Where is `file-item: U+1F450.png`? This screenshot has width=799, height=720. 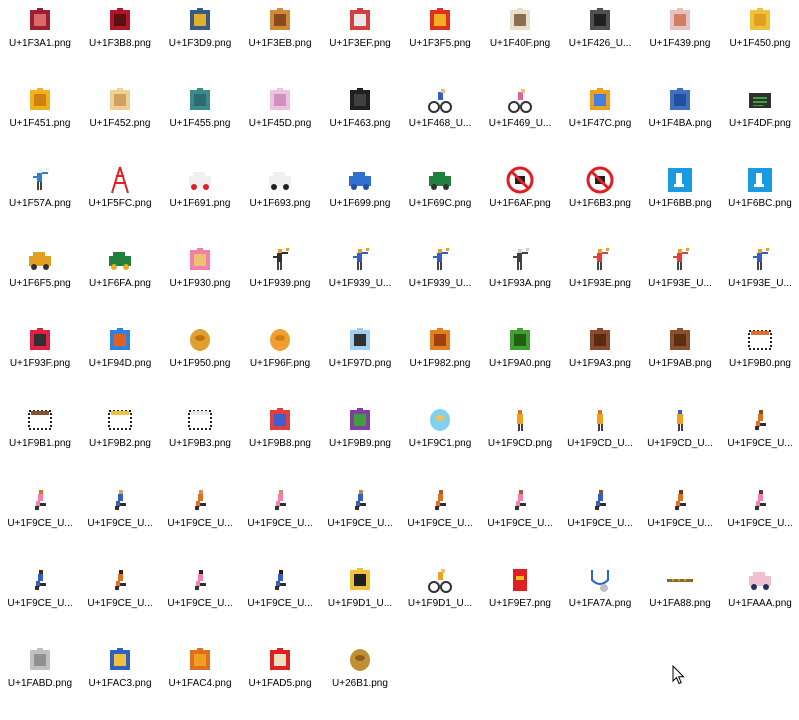 file-item: U+1F450.png is located at coordinates (759, 40).